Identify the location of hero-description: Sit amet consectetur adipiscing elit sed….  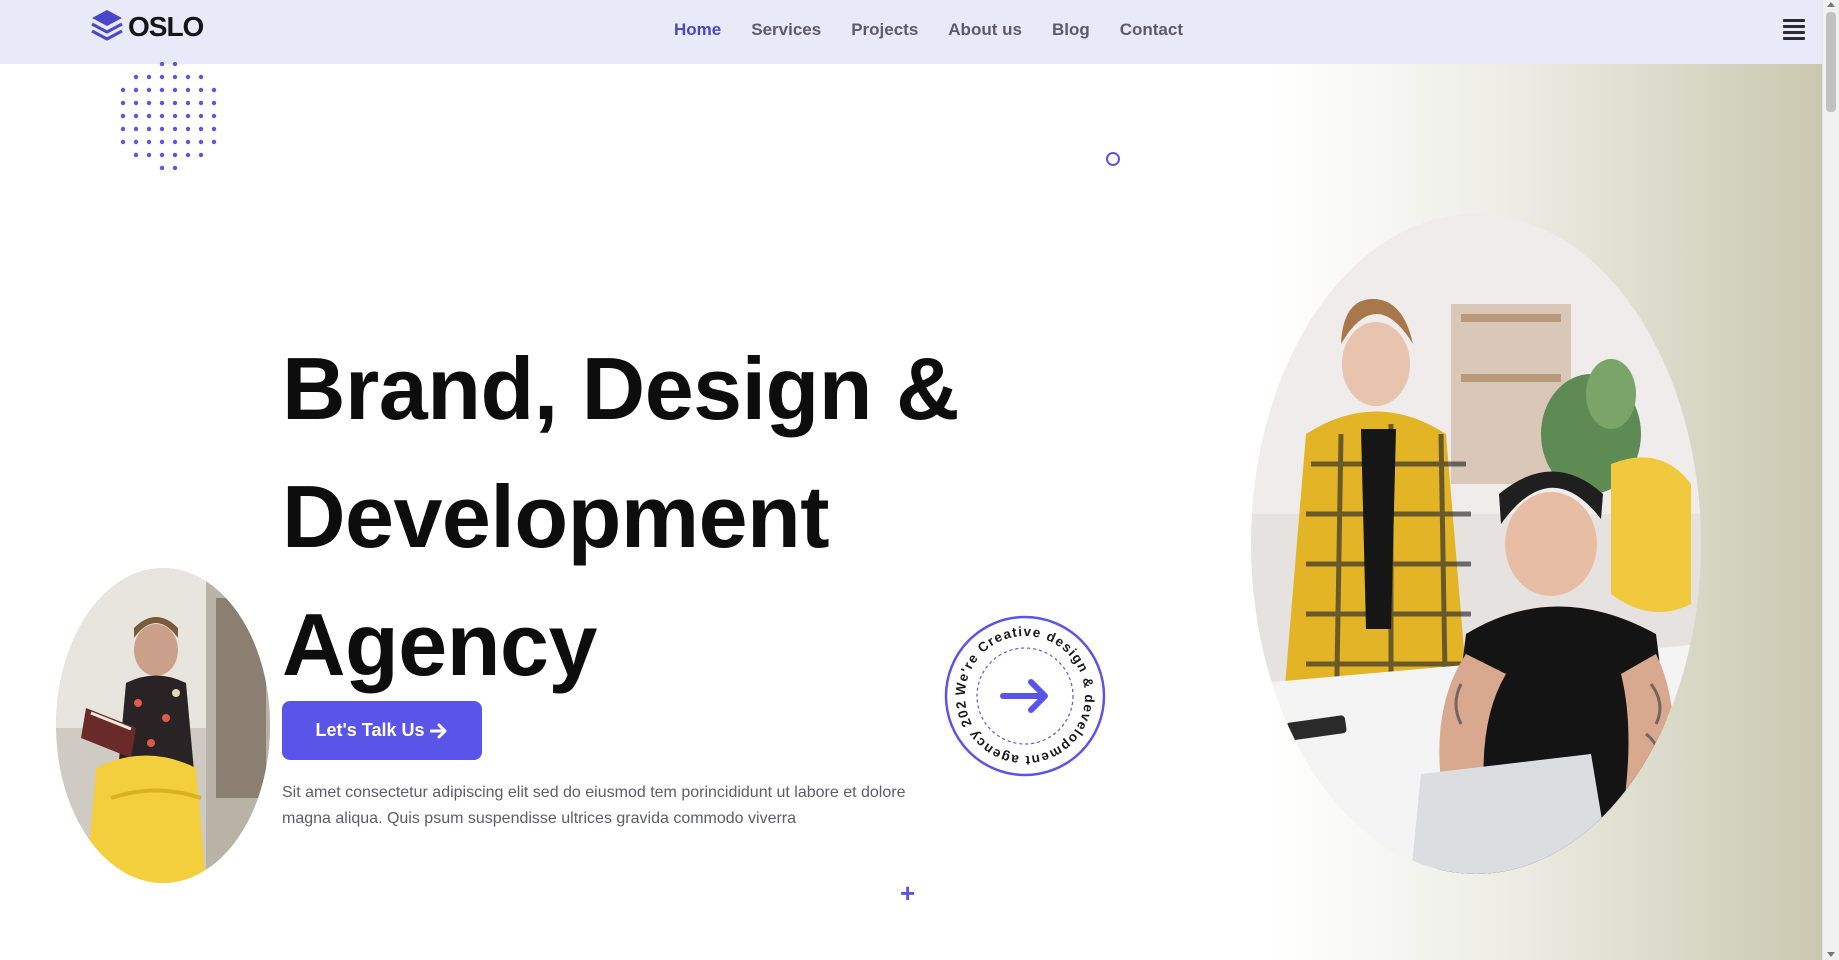
(594, 805).